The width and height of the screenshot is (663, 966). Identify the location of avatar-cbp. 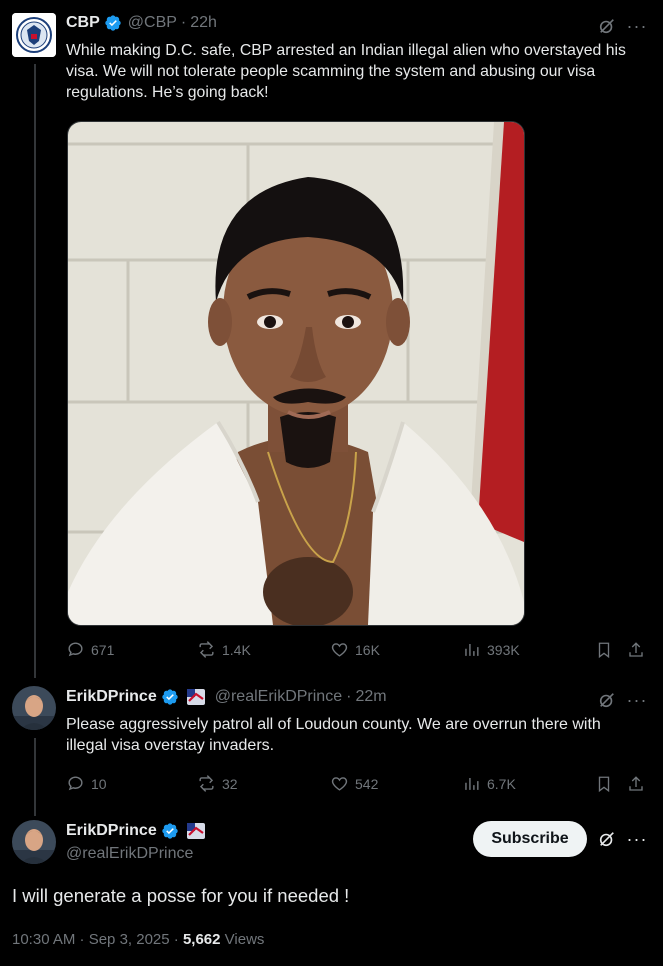
(34, 35).